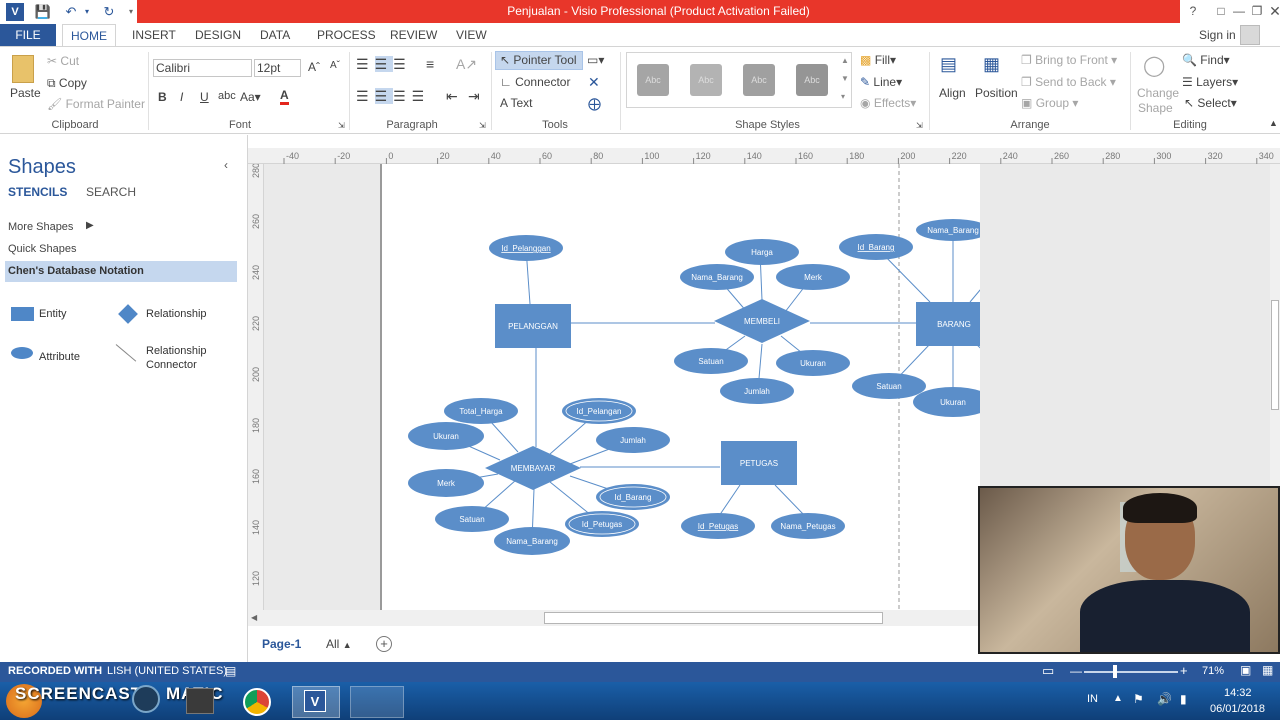  What do you see at coordinates (277, 68) in the screenshot?
I see `font-size-select: 12pt` at bounding box center [277, 68].